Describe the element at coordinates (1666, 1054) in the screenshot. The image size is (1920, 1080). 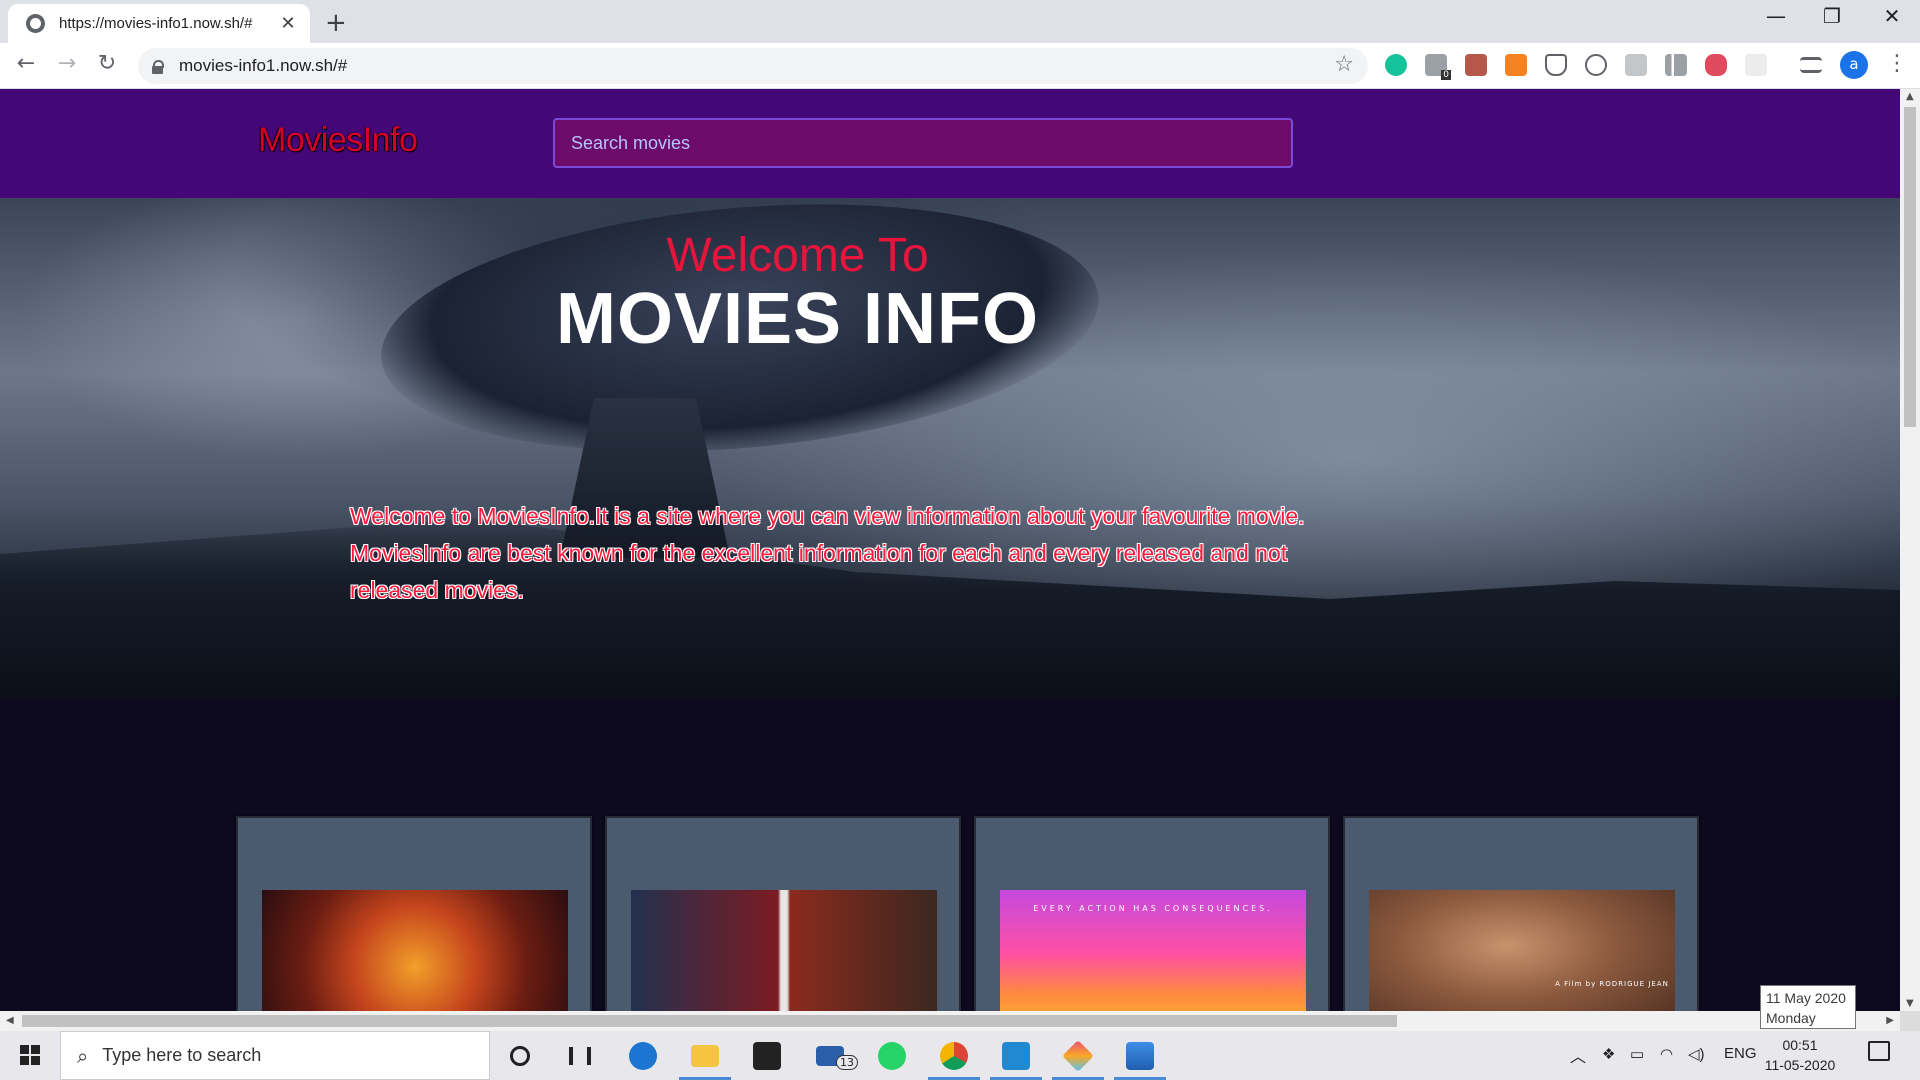
I see `wifi-icon: ◠` at that location.